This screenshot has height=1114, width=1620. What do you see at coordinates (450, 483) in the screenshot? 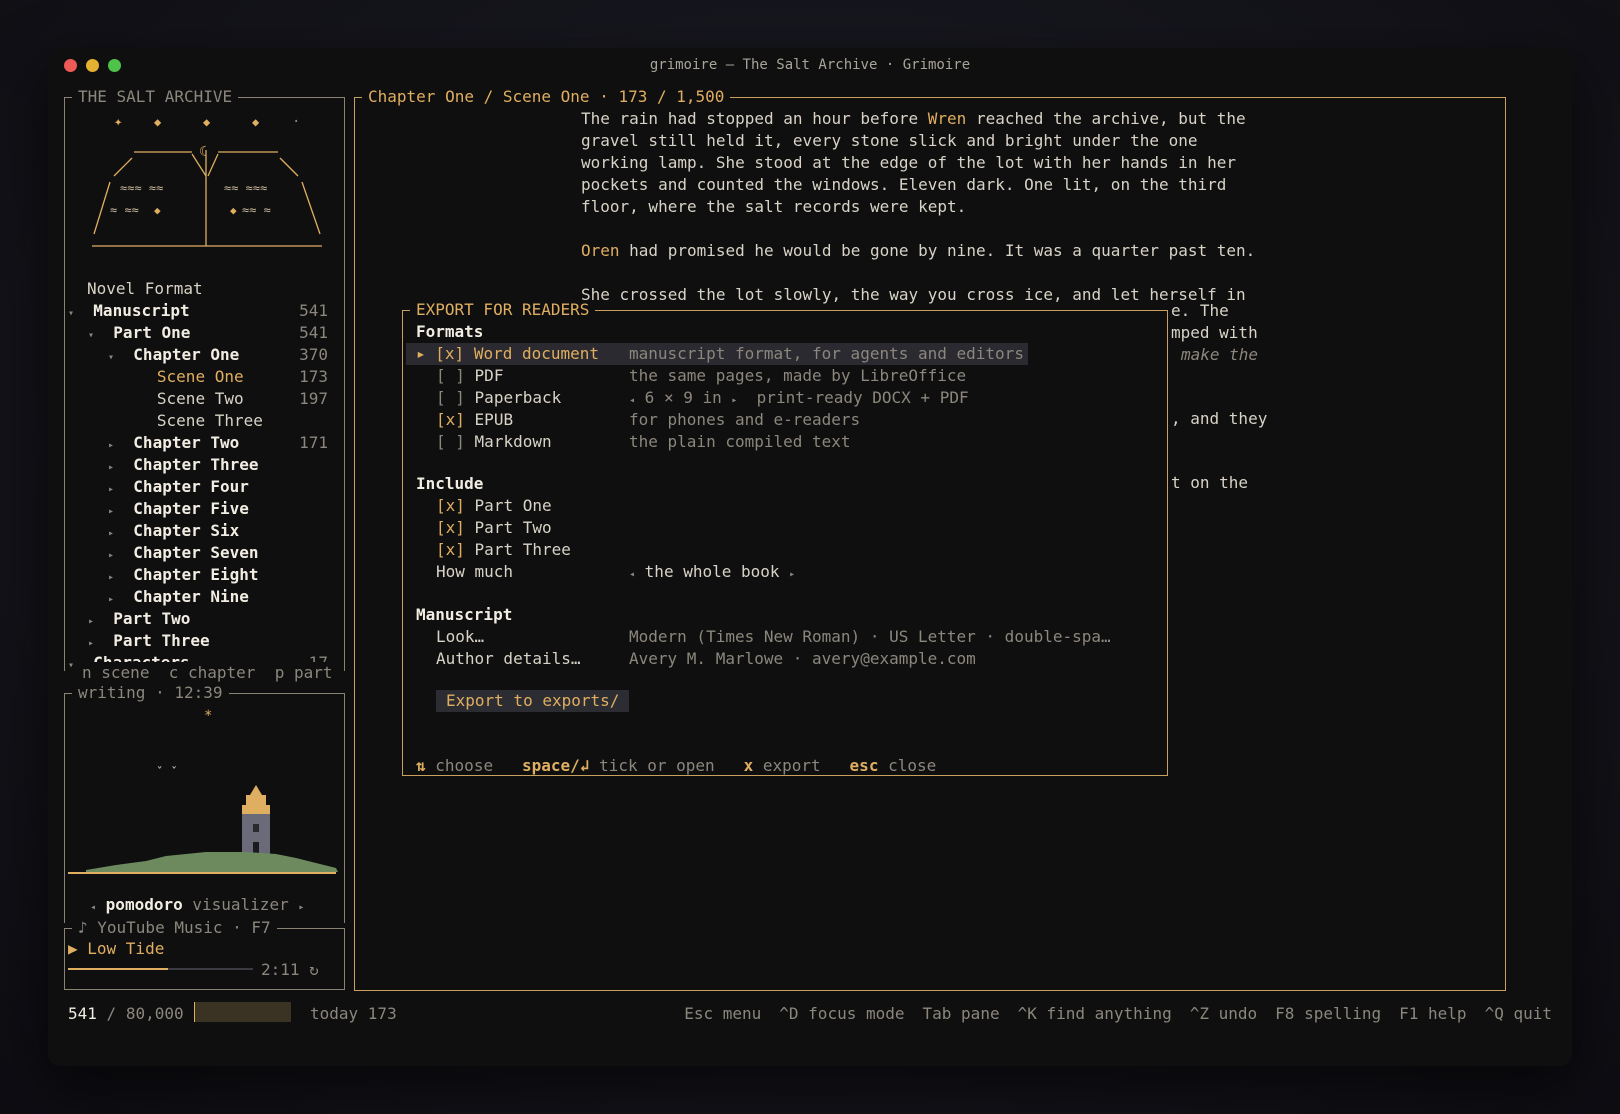
I see `include-heading: Include` at bounding box center [450, 483].